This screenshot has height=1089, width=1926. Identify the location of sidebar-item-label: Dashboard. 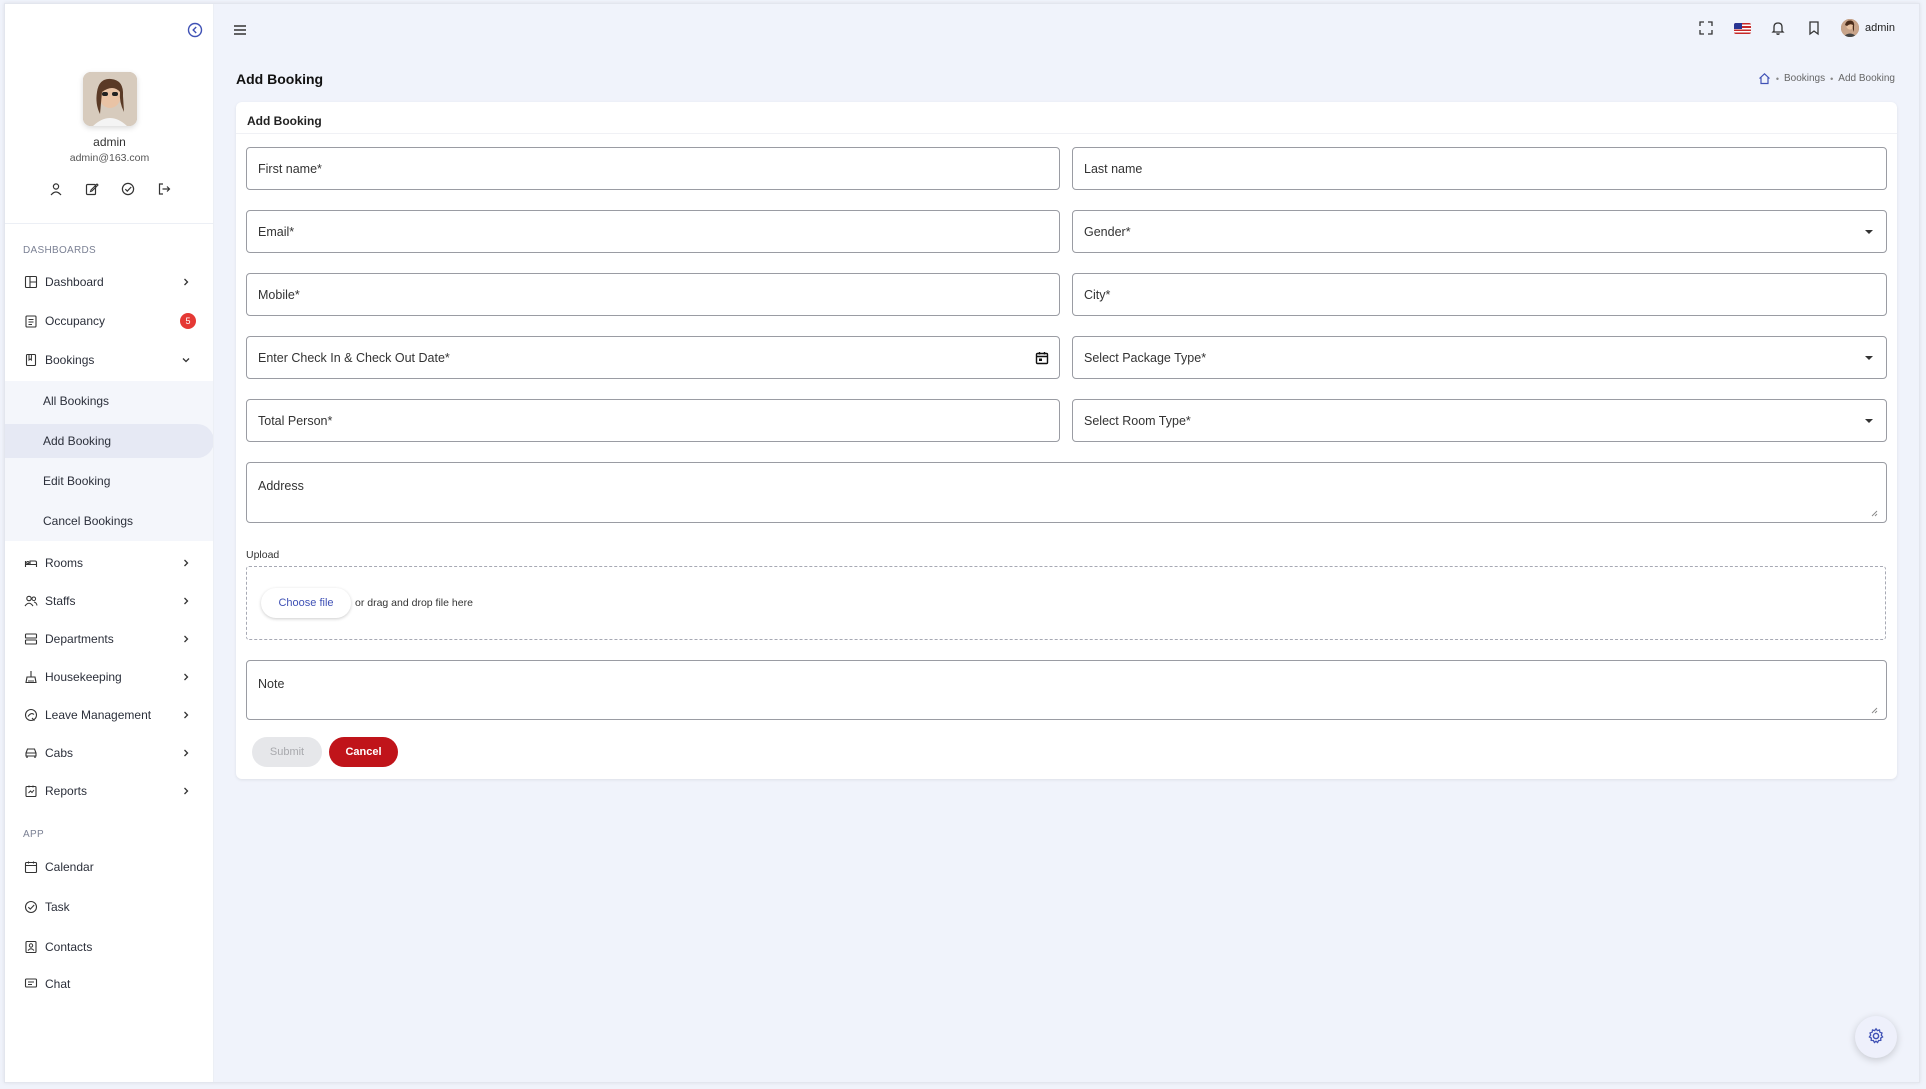
(74, 282).